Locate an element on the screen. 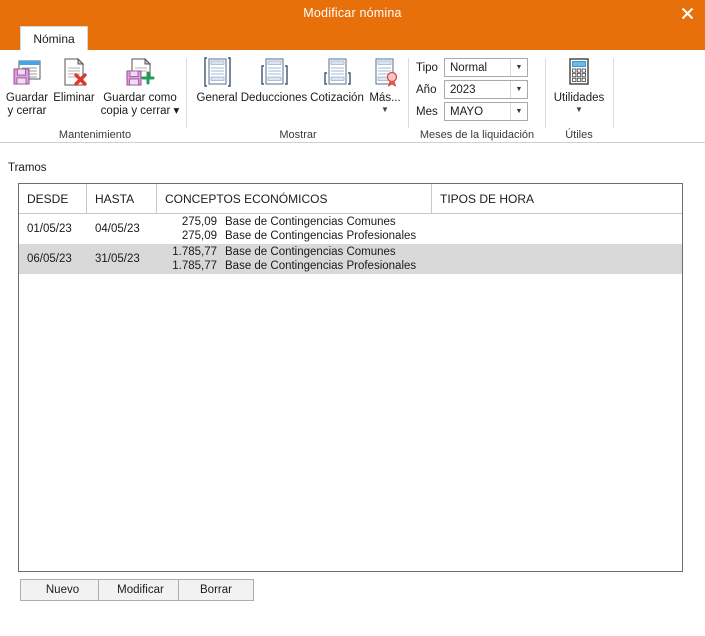  cell-desde: 06/05/23 is located at coordinates (53, 259).